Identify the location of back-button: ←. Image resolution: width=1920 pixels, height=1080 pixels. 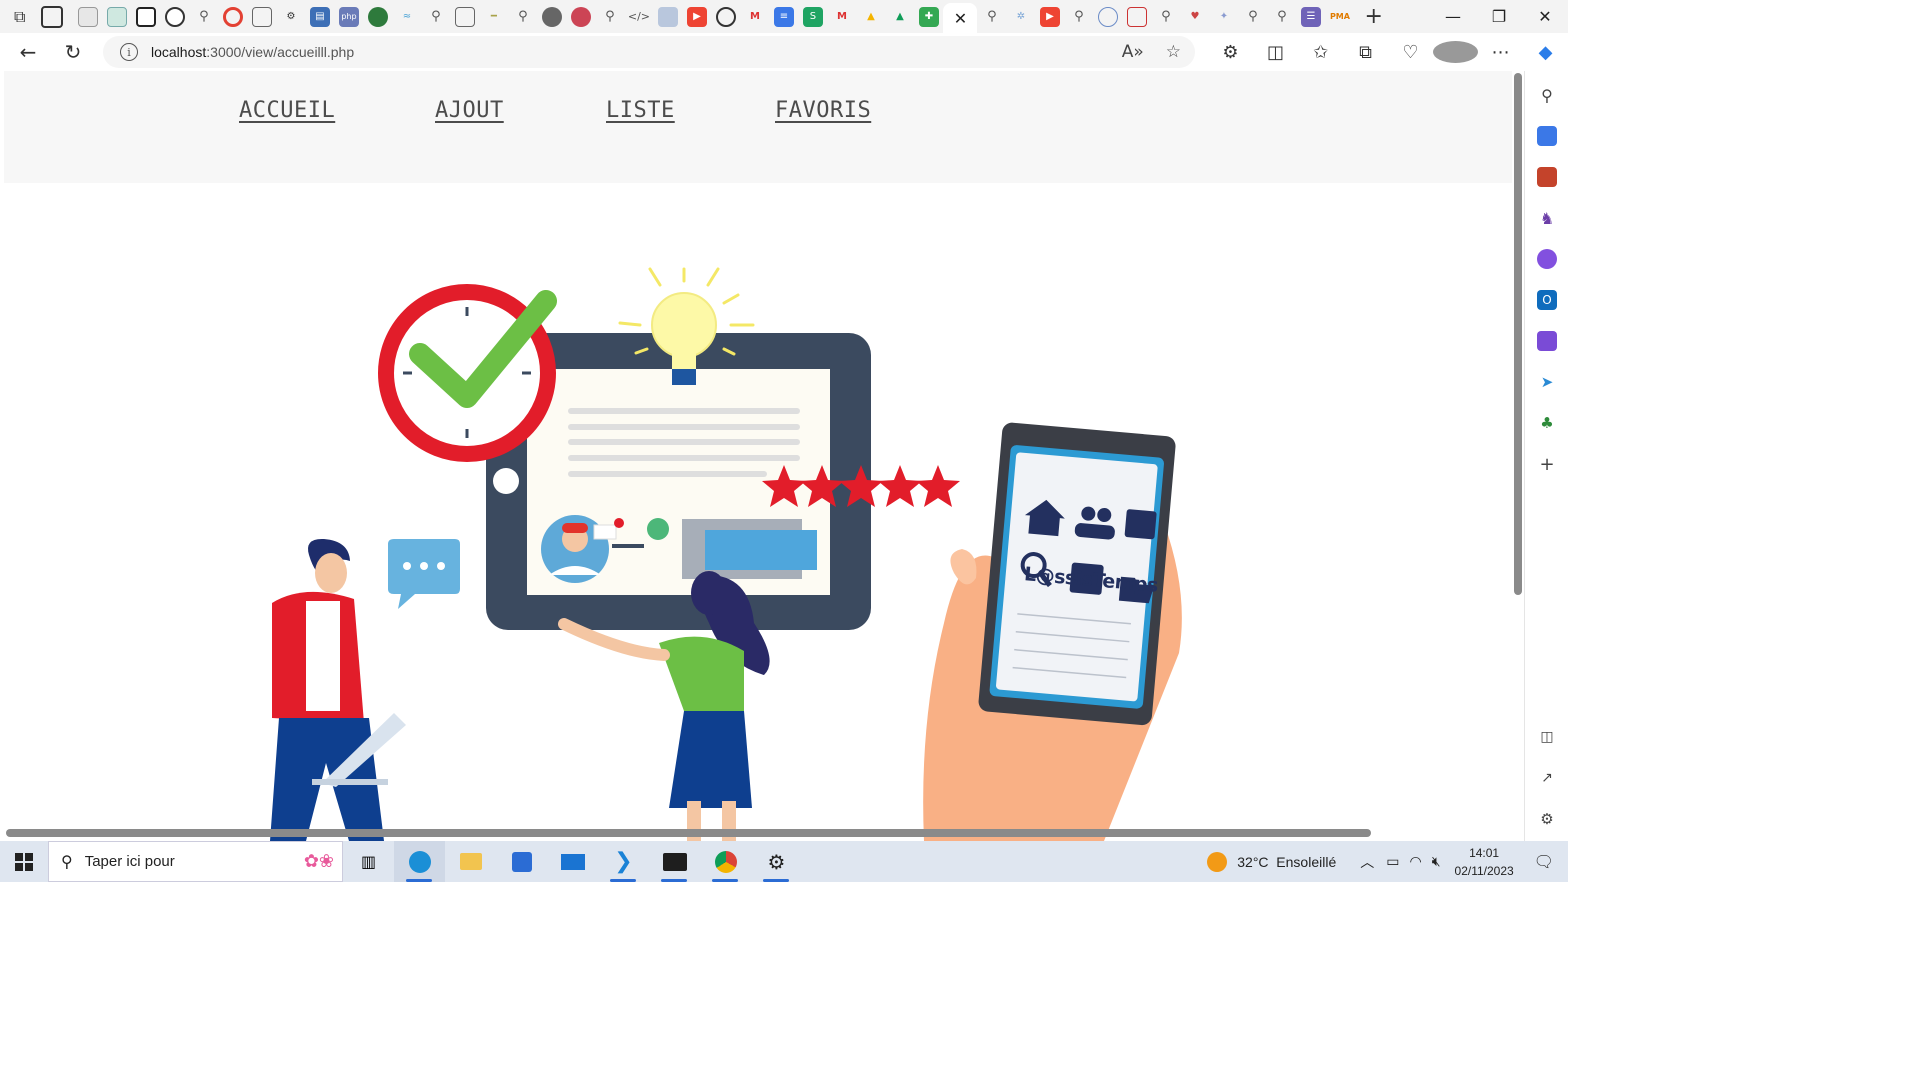
(28, 52).